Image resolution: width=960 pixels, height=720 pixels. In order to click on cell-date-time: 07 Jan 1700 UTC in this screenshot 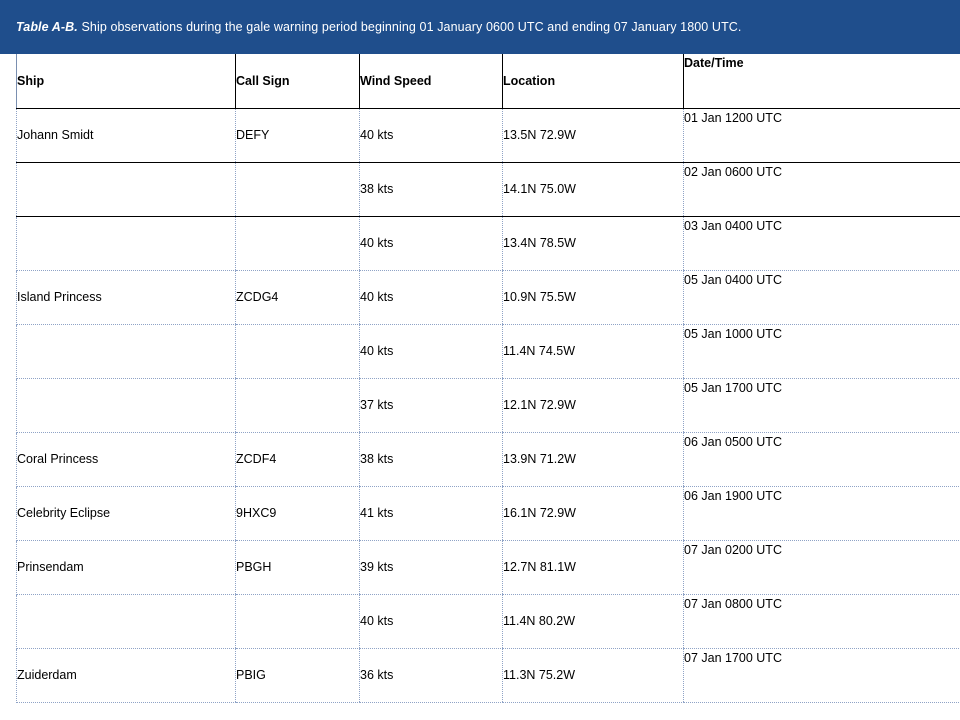, I will do `click(821, 675)`.